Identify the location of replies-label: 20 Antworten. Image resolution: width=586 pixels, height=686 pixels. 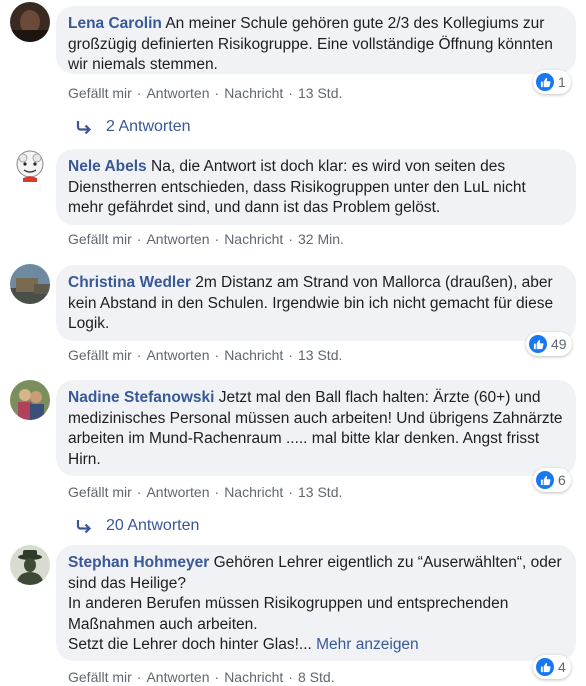
(153, 525).